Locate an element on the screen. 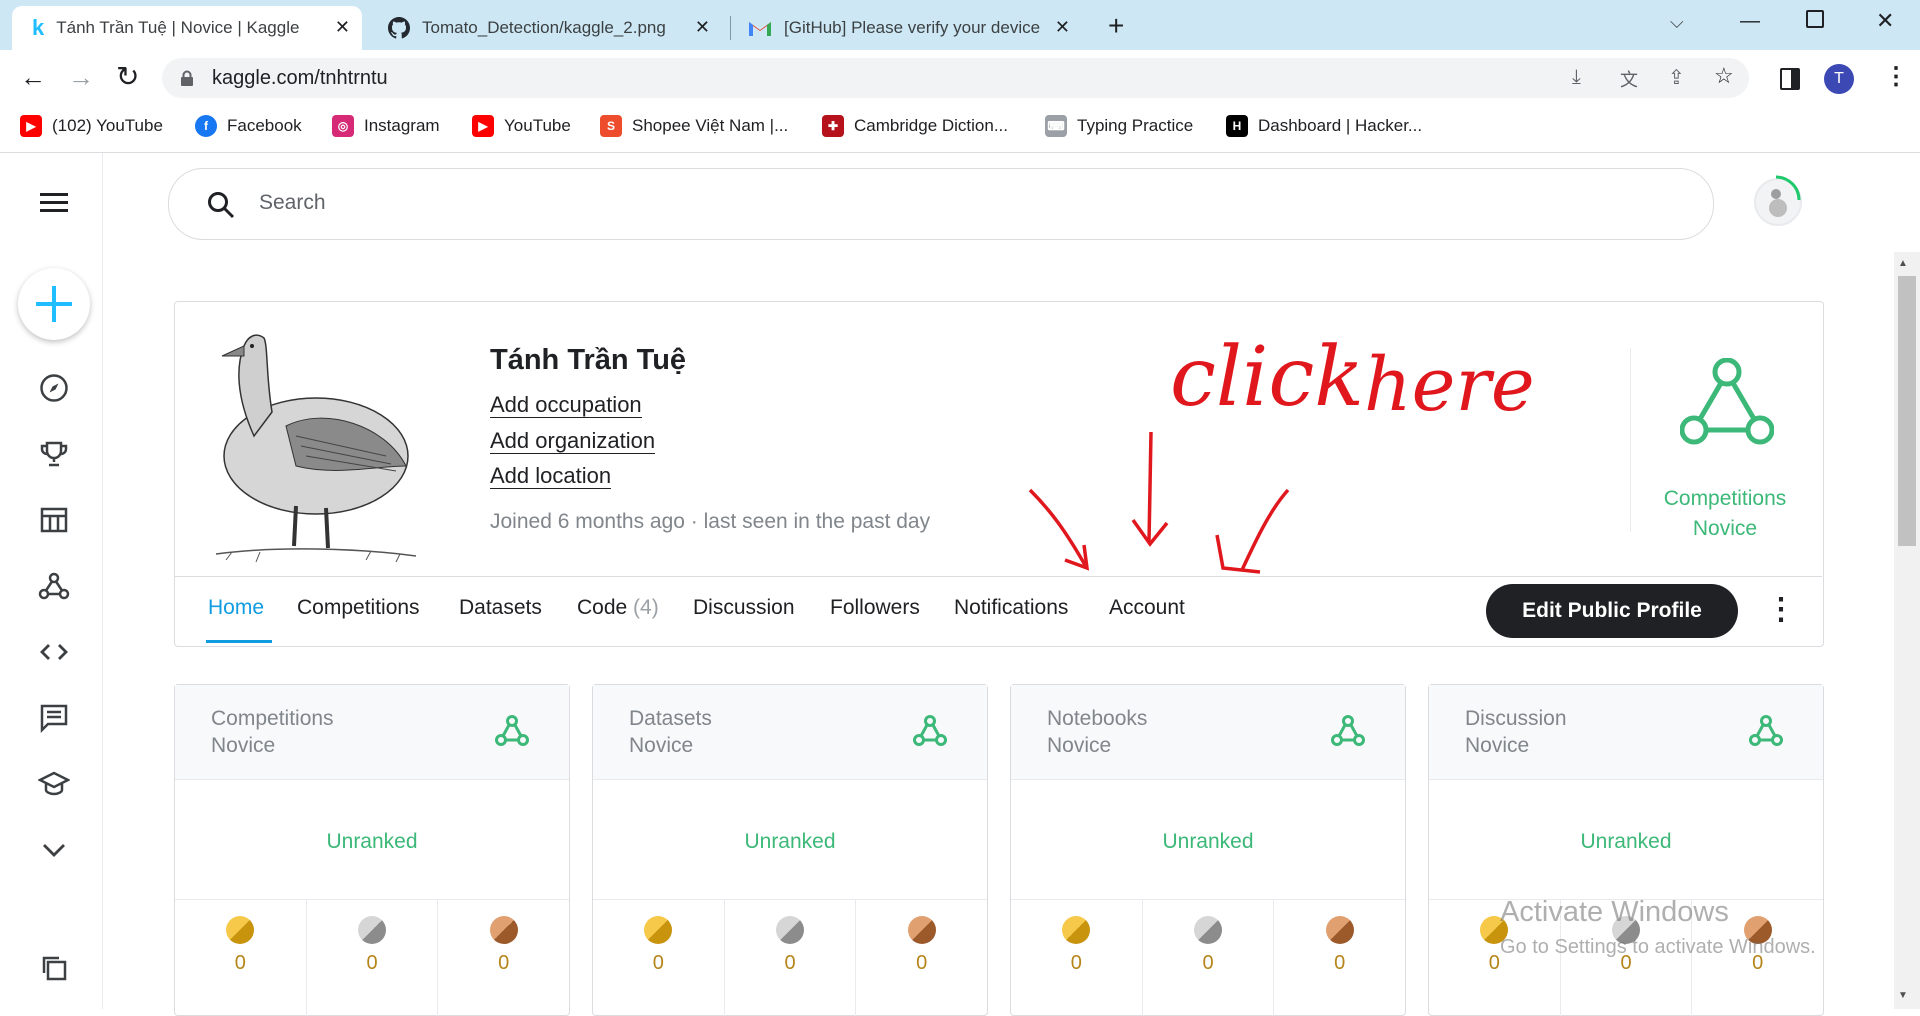  restore-button is located at coordinates (1815, 19).